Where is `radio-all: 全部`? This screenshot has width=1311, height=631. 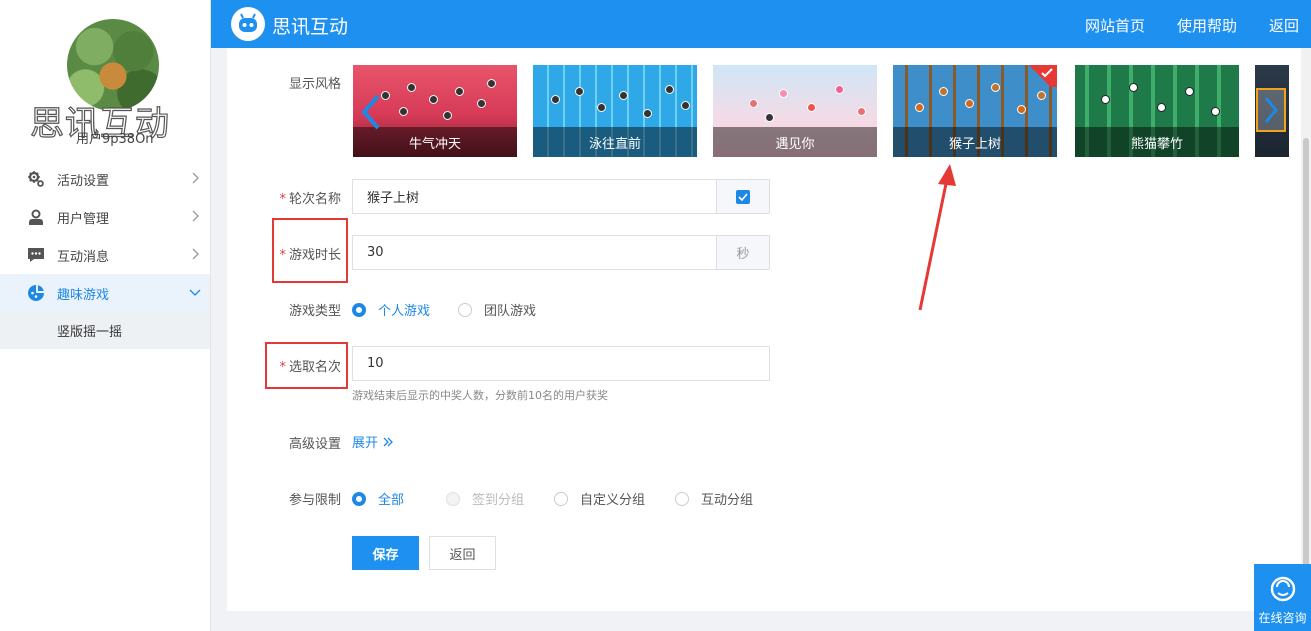 radio-all: 全部 is located at coordinates (378, 498).